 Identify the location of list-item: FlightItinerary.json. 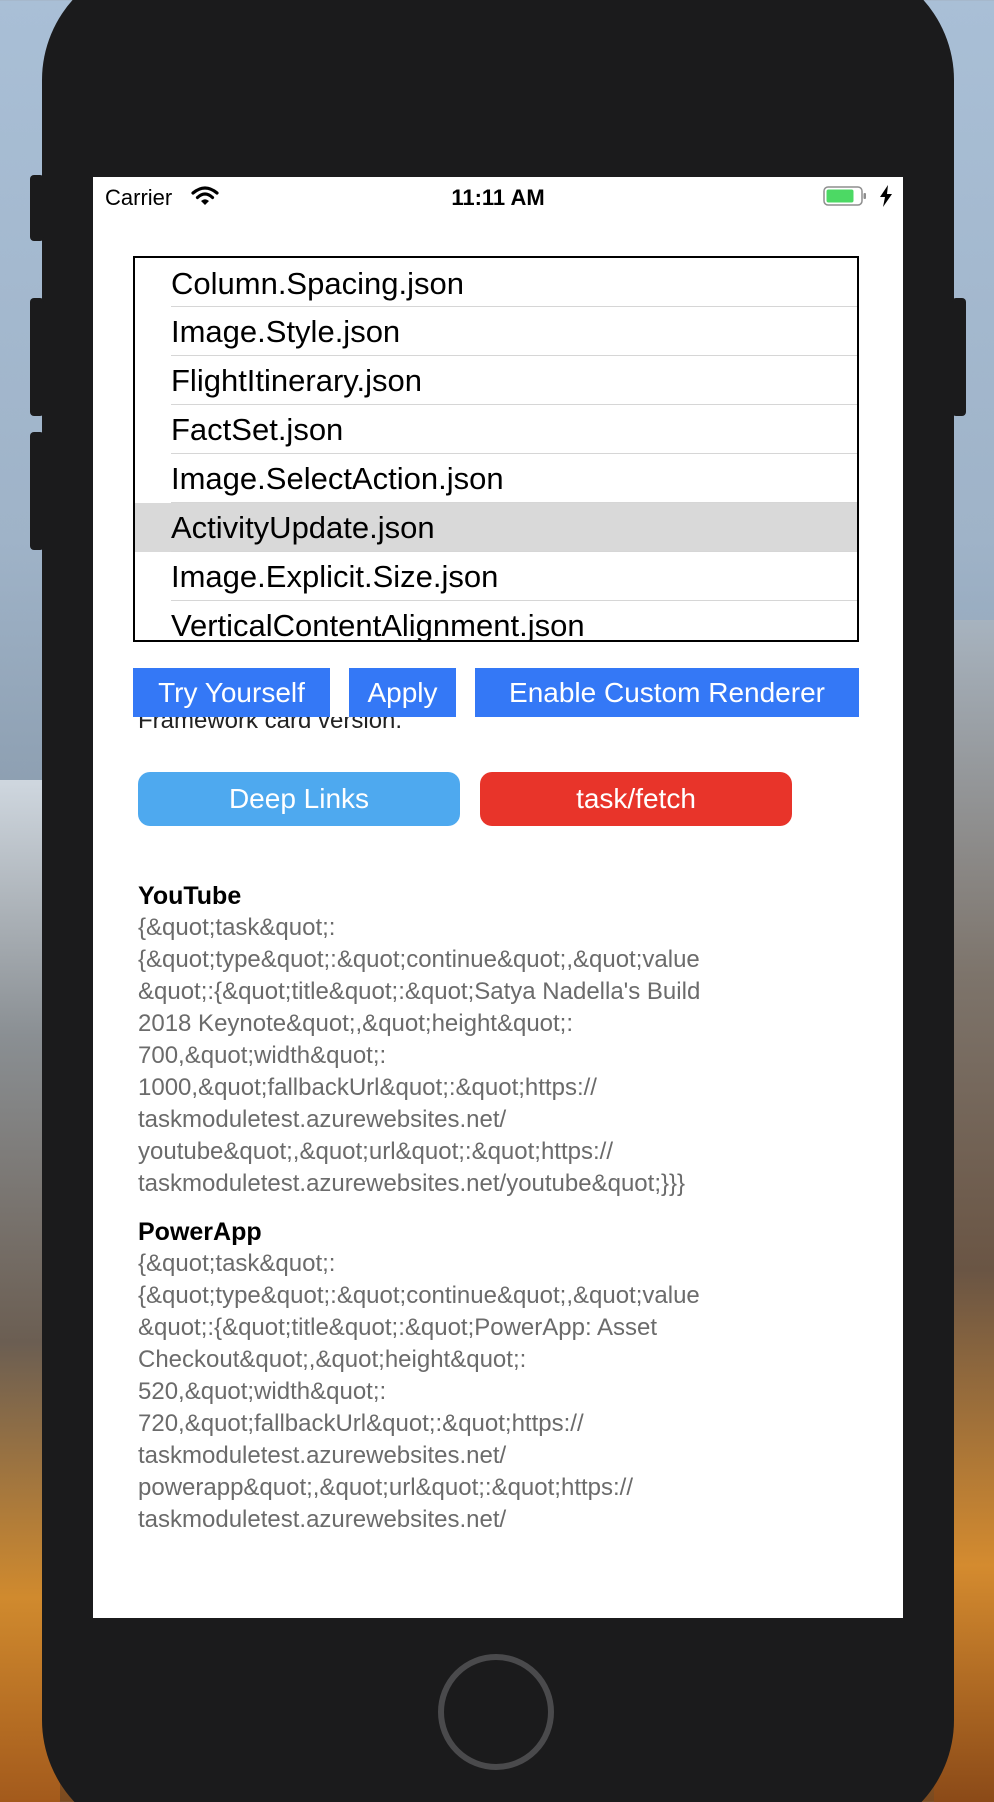
(496, 380).